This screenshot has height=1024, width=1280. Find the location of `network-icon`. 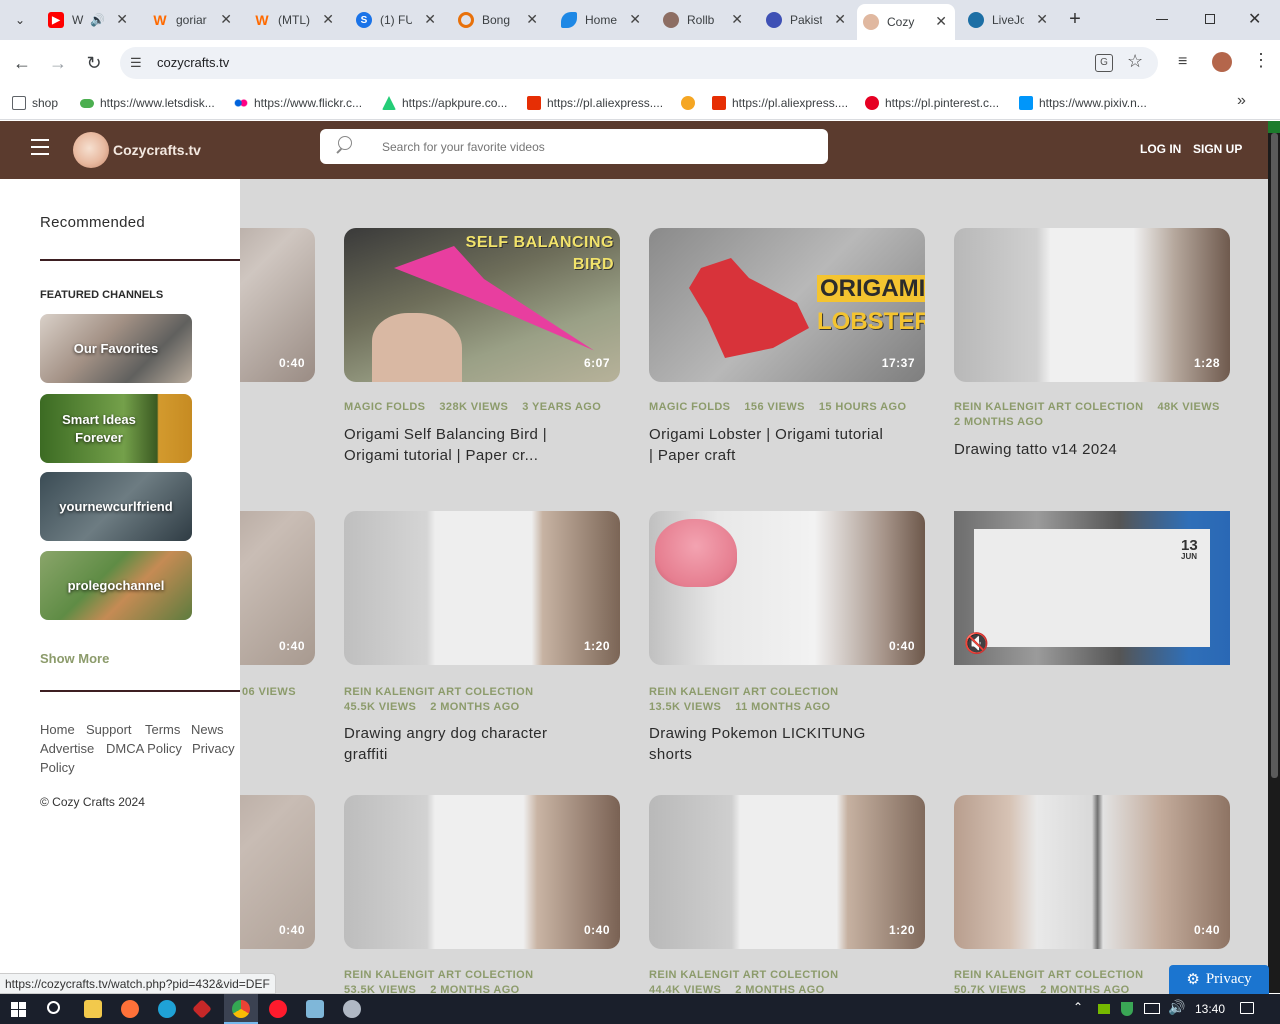

network-icon is located at coordinates (1152, 1008).